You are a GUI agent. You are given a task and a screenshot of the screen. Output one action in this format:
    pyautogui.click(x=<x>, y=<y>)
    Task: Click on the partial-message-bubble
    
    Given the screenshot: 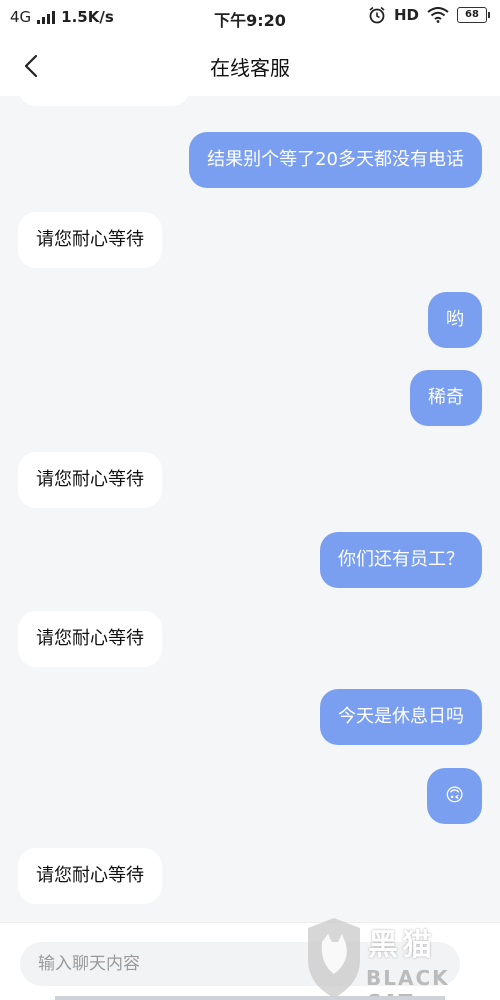 What is the action you would take?
    pyautogui.click(x=104, y=101)
    